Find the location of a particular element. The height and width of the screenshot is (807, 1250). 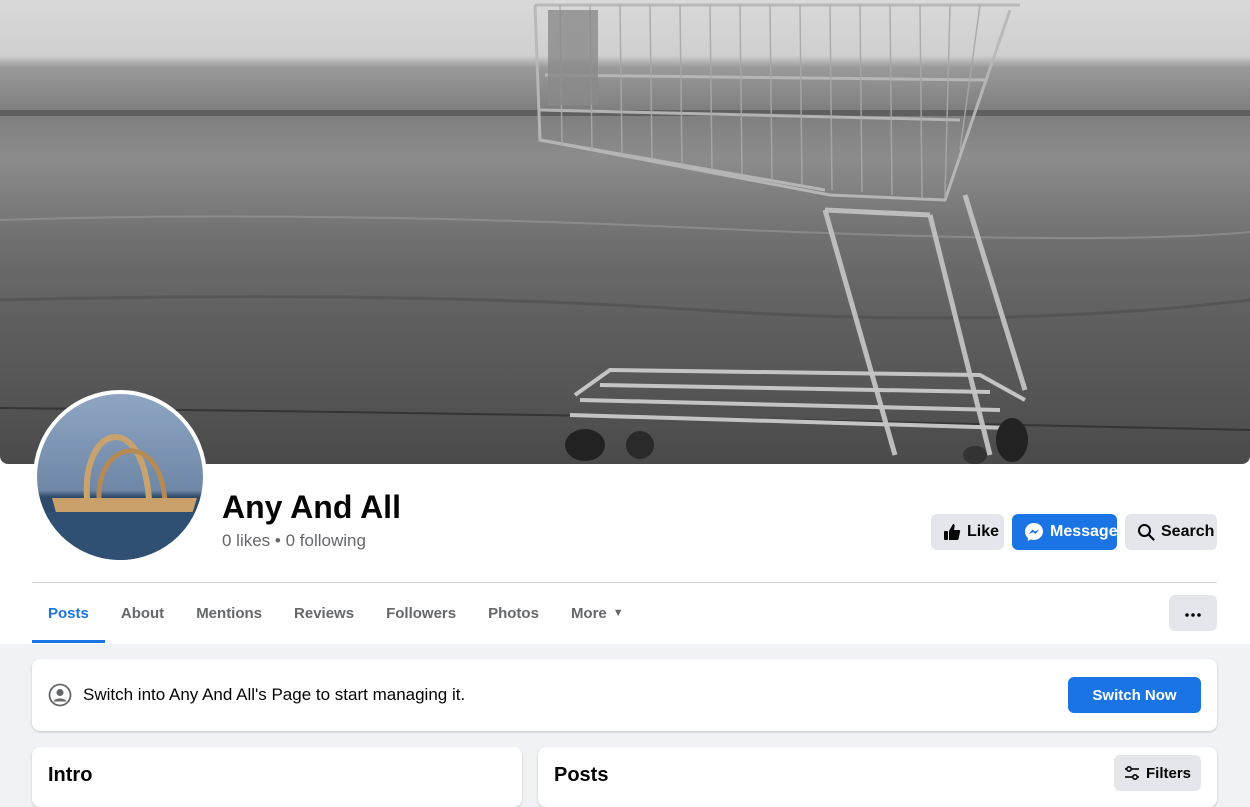

tab-reviews: Reviews is located at coordinates (324, 613).